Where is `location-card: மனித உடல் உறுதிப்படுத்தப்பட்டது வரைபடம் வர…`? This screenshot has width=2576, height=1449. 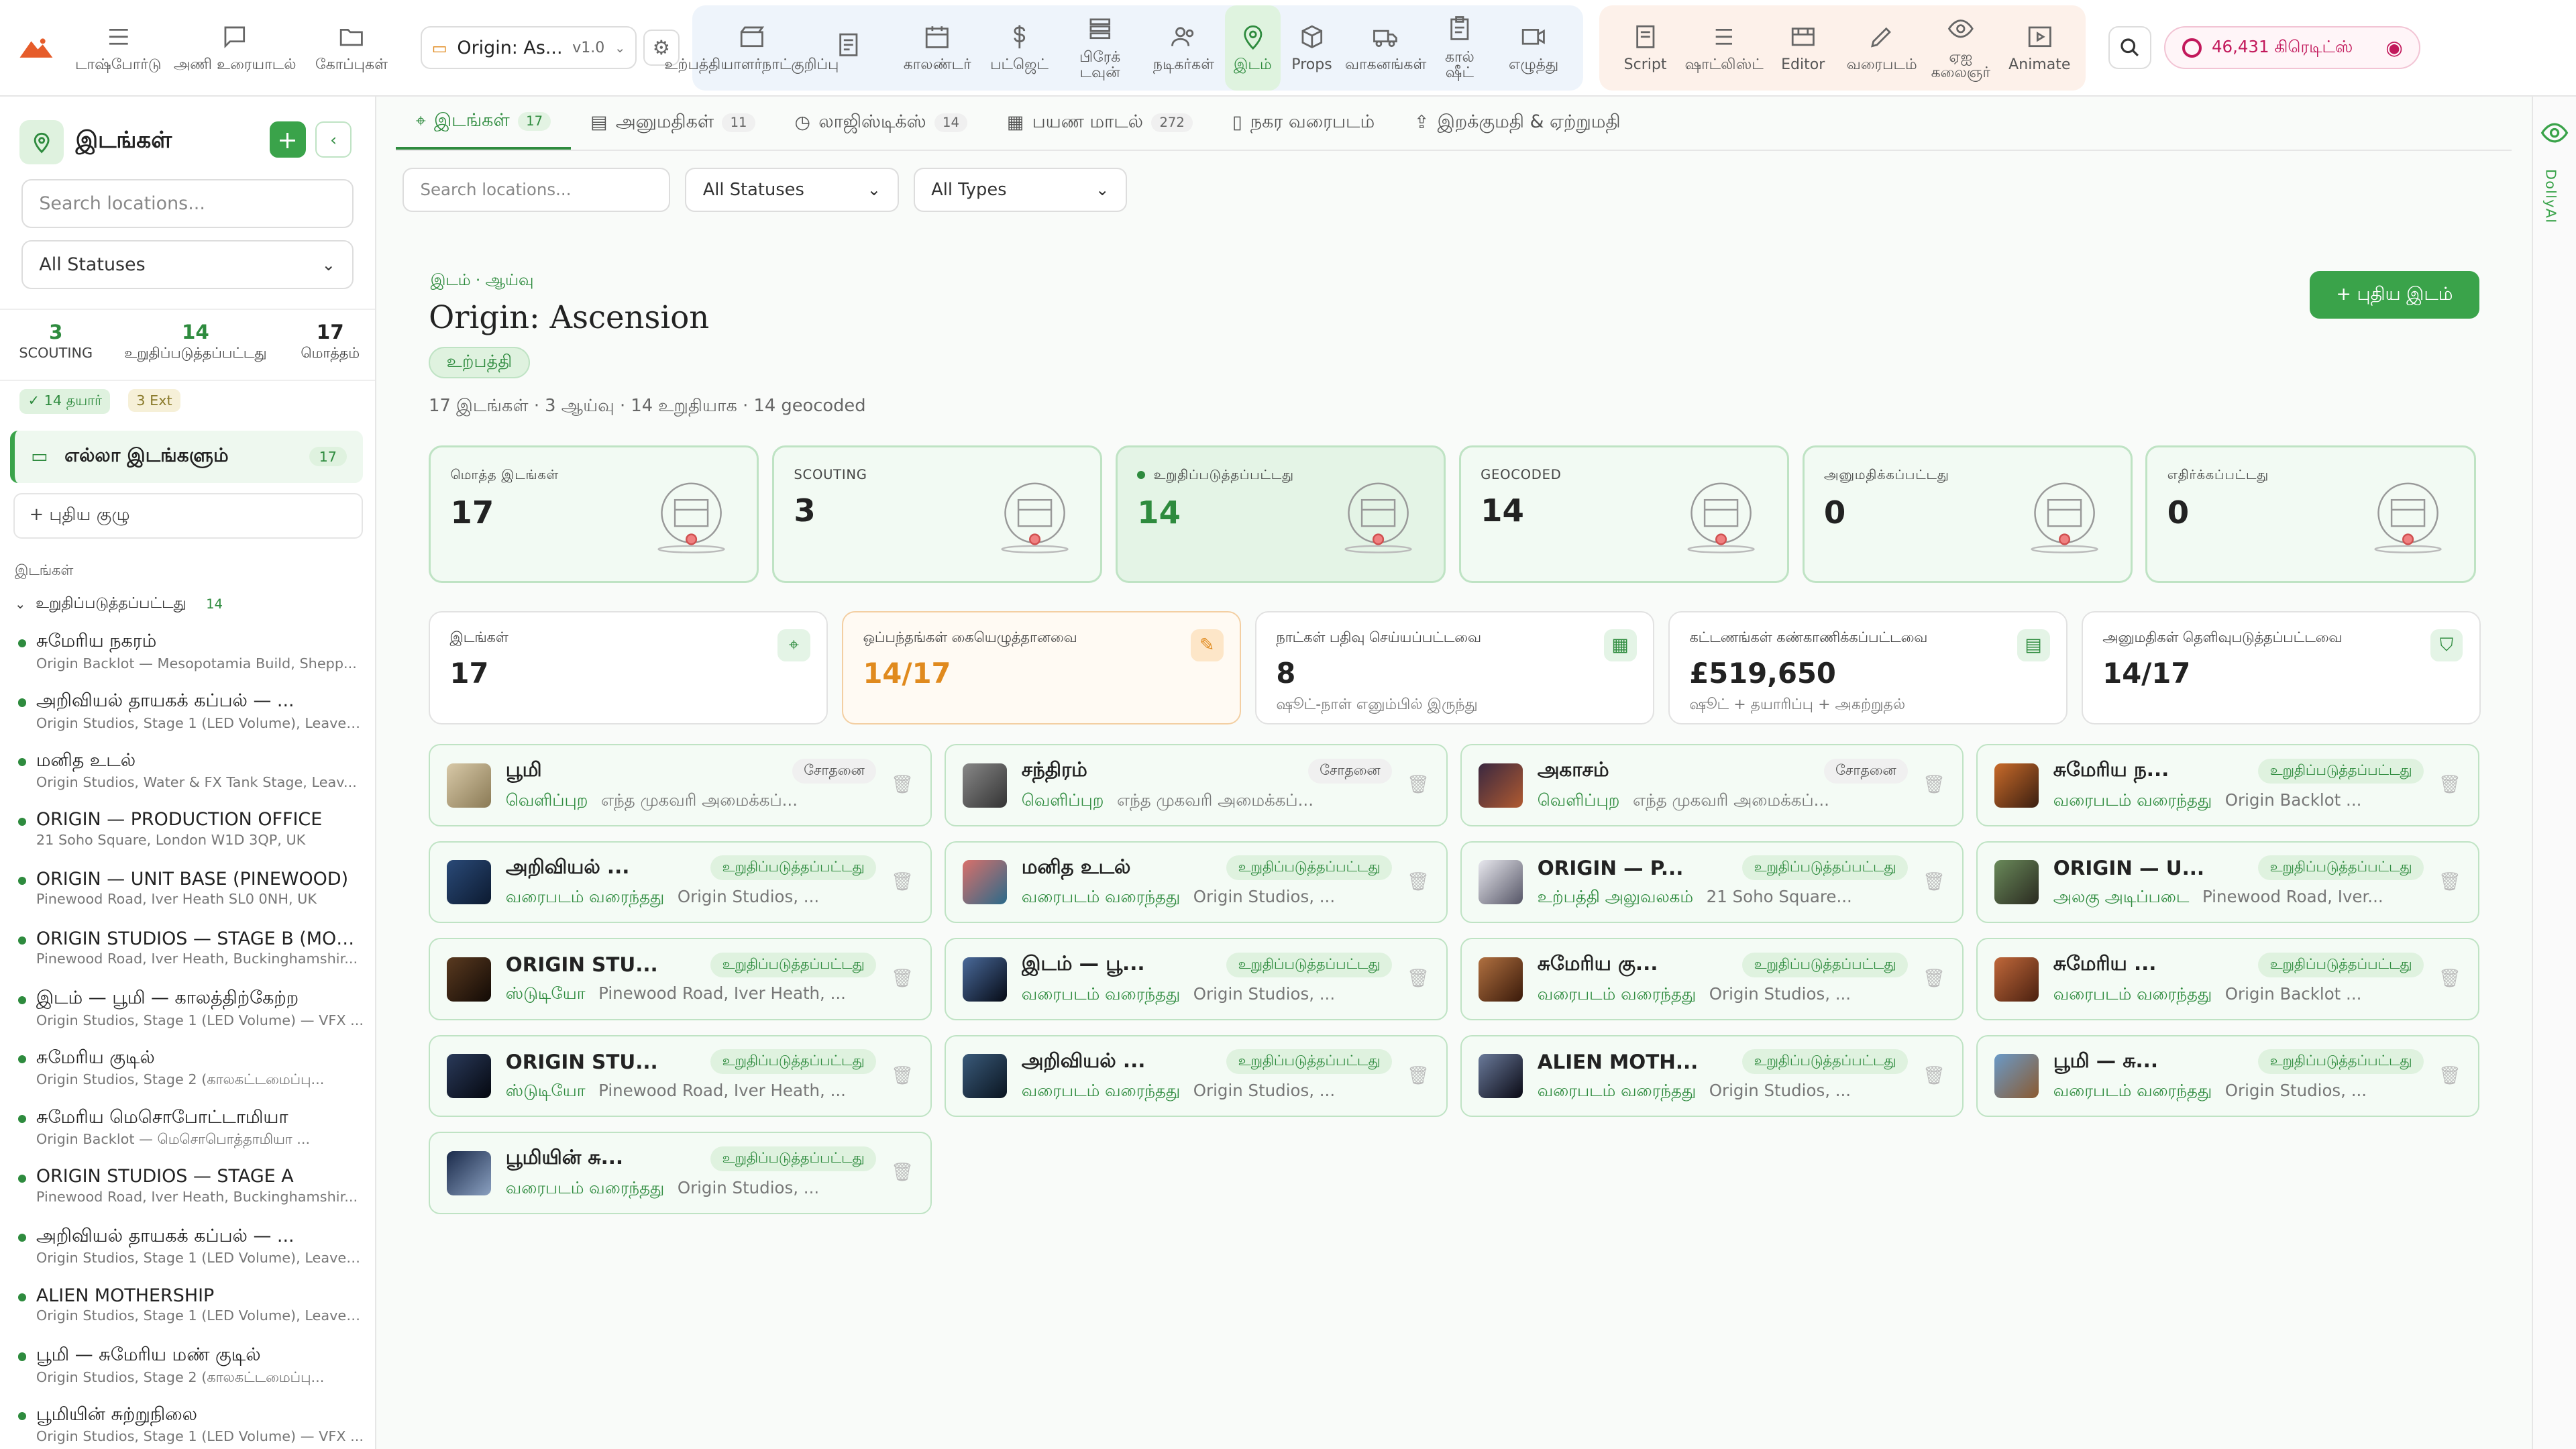 location-card: மனித உடல் உறுதிப்படுத்தப்பட்டது வரைபடம் வர… is located at coordinates (1196, 882).